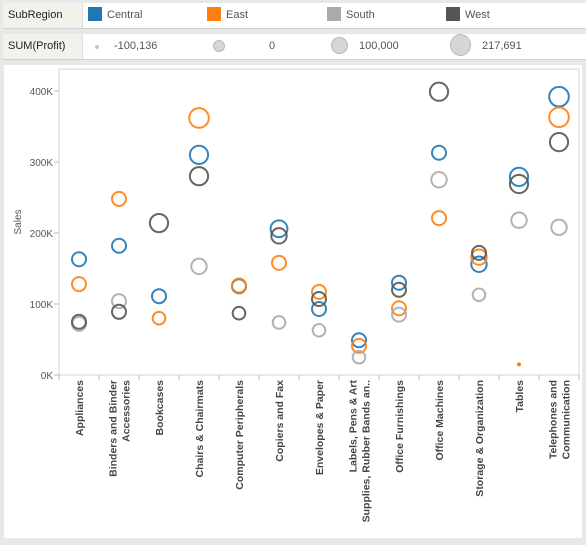 The image size is (586, 545). I want to click on y-tick-label: 200K, so click(42, 234).